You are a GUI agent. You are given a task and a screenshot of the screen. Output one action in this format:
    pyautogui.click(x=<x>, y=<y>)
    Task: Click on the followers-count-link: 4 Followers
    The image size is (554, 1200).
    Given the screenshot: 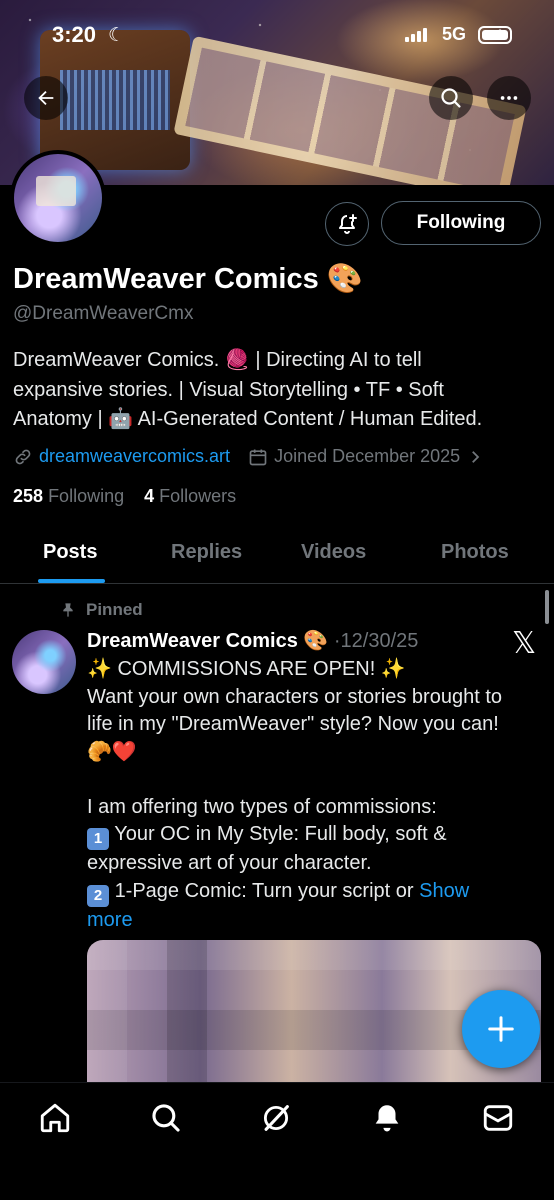 What is the action you would take?
    pyautogui.click(x=190, y=496)
    